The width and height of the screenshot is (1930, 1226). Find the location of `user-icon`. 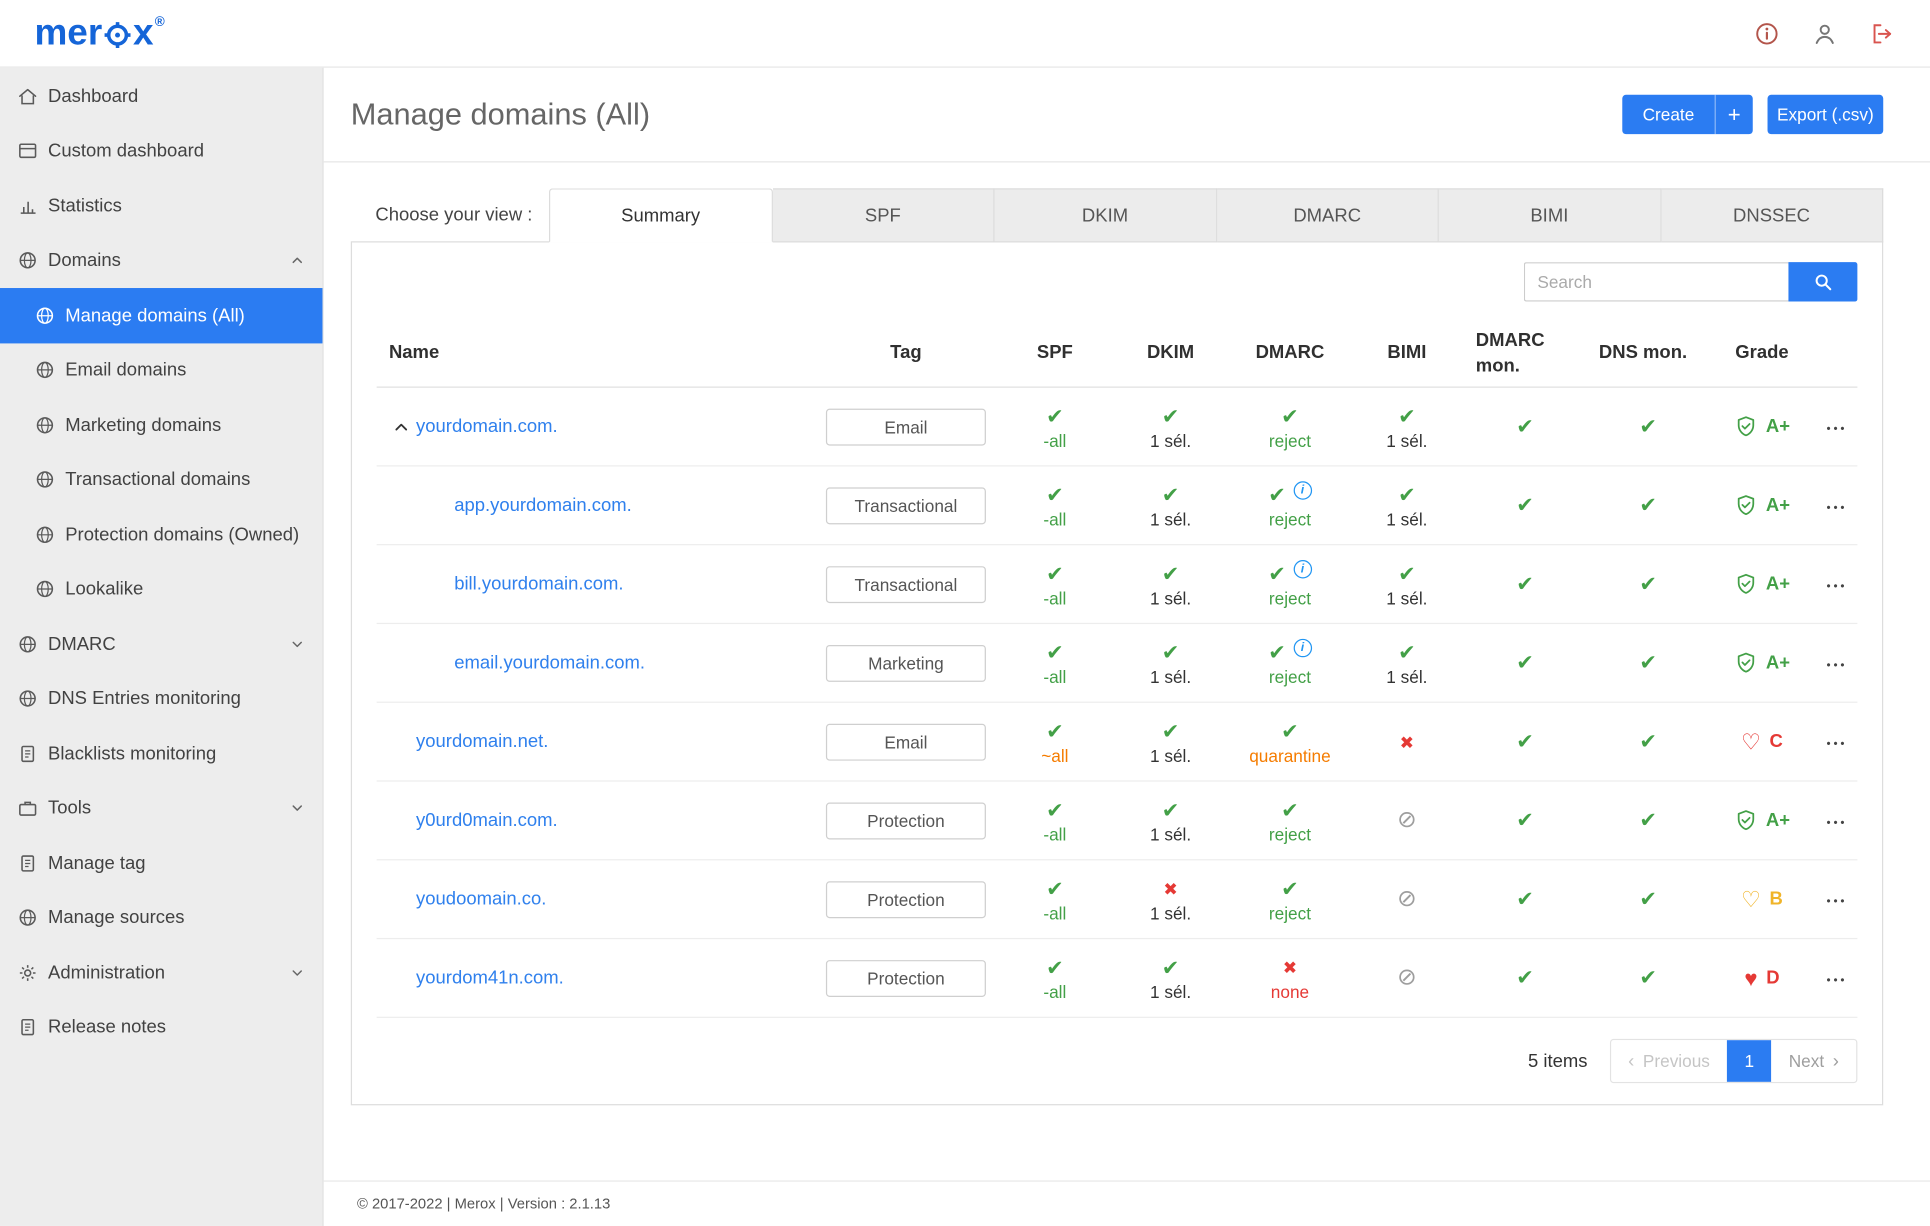

user-icon is located at coordinates (1825, 33).